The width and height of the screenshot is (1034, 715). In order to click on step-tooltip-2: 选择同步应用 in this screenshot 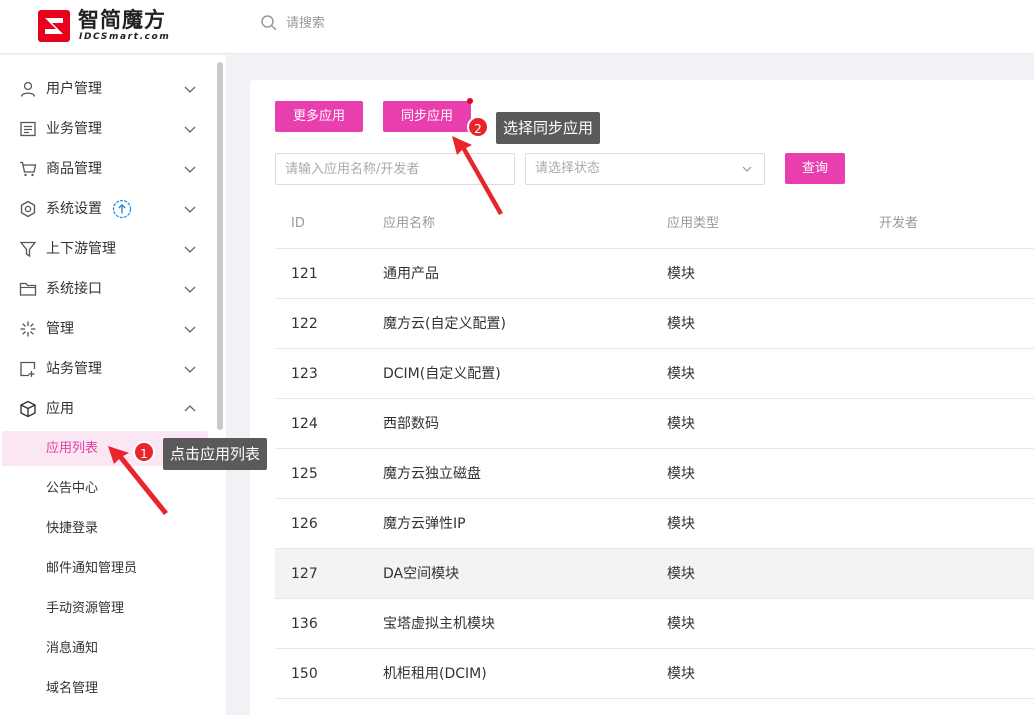, I will do `click(548, 128)`.